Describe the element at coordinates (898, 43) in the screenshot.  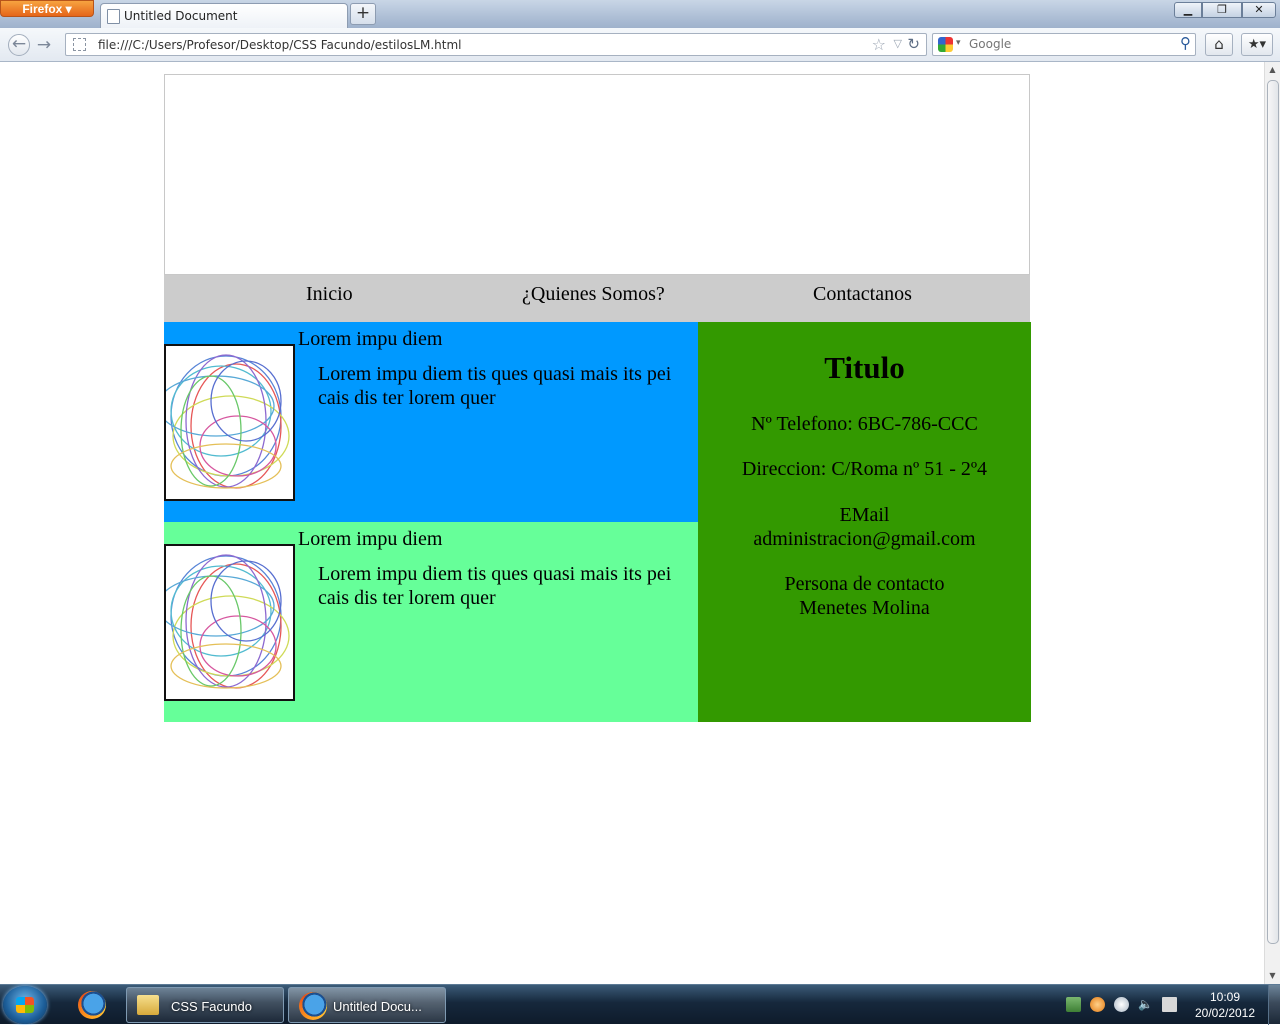
I see `history-dropdown-icon: ▽` at that location.